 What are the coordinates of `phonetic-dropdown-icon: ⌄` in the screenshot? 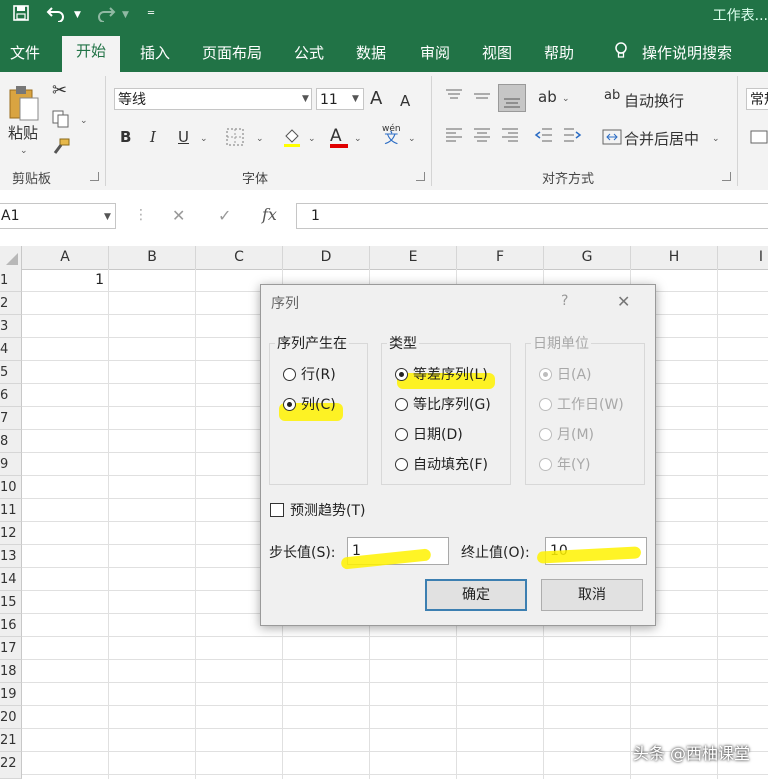 It's located at (412, 139).